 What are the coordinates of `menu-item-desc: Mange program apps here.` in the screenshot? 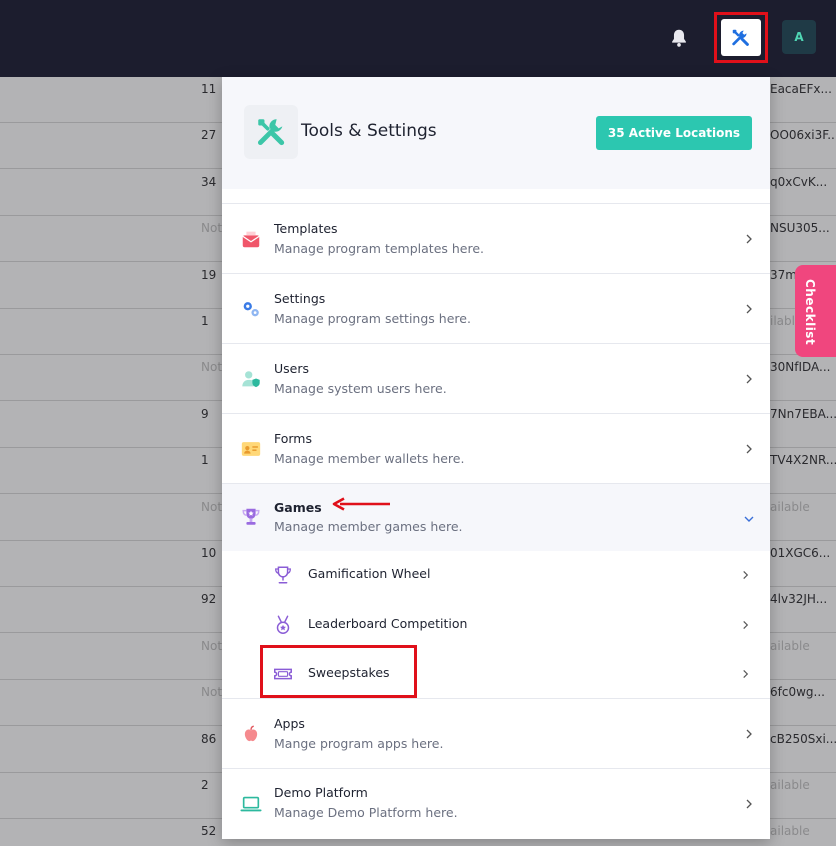 It's located at (359, 743).